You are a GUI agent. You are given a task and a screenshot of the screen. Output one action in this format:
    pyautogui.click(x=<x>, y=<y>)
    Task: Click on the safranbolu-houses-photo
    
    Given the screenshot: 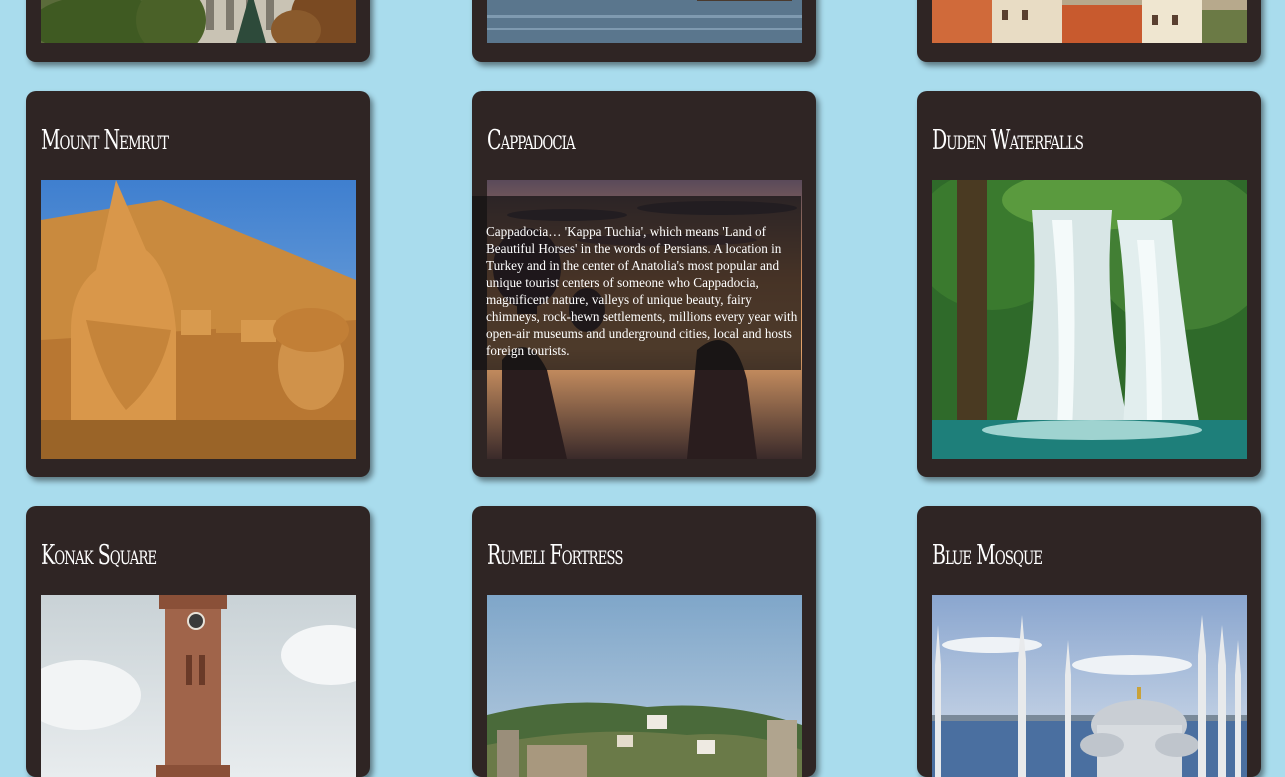 What is the action you would take?
    pyautogui.click(x=1089, y=21)
    